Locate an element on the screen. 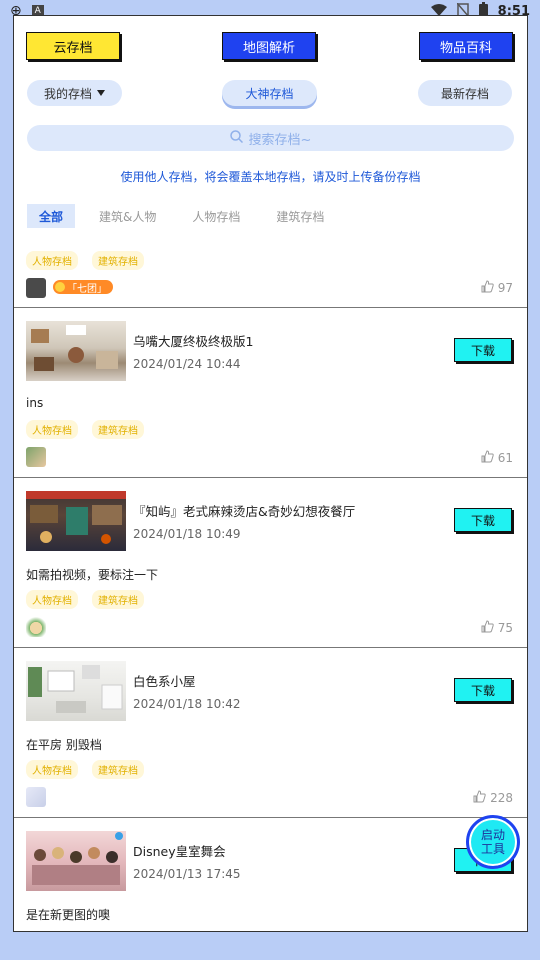  save-date: 2024/01/24 10:44 is located at coordinates (187, 364).